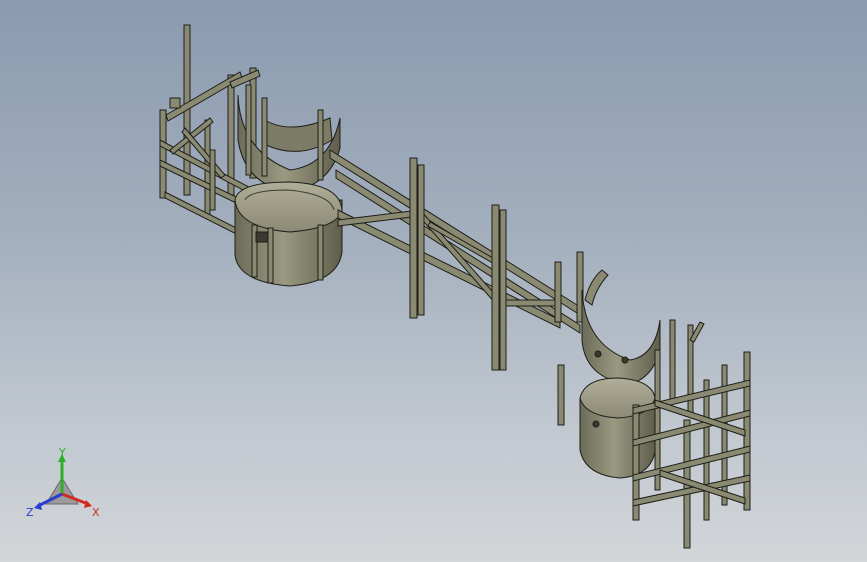 This screenshot has height=562, width=867. Describe the element at coordinates (62, 452) in the screenshot. I see `y-axis-label: Y` at that location.